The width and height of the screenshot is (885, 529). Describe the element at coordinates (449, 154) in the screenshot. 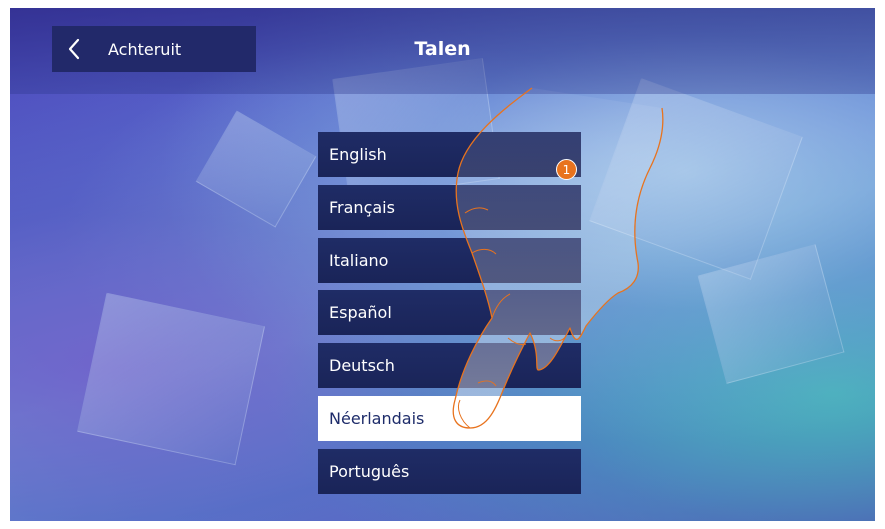

I see `language-item-english: English` at that location.